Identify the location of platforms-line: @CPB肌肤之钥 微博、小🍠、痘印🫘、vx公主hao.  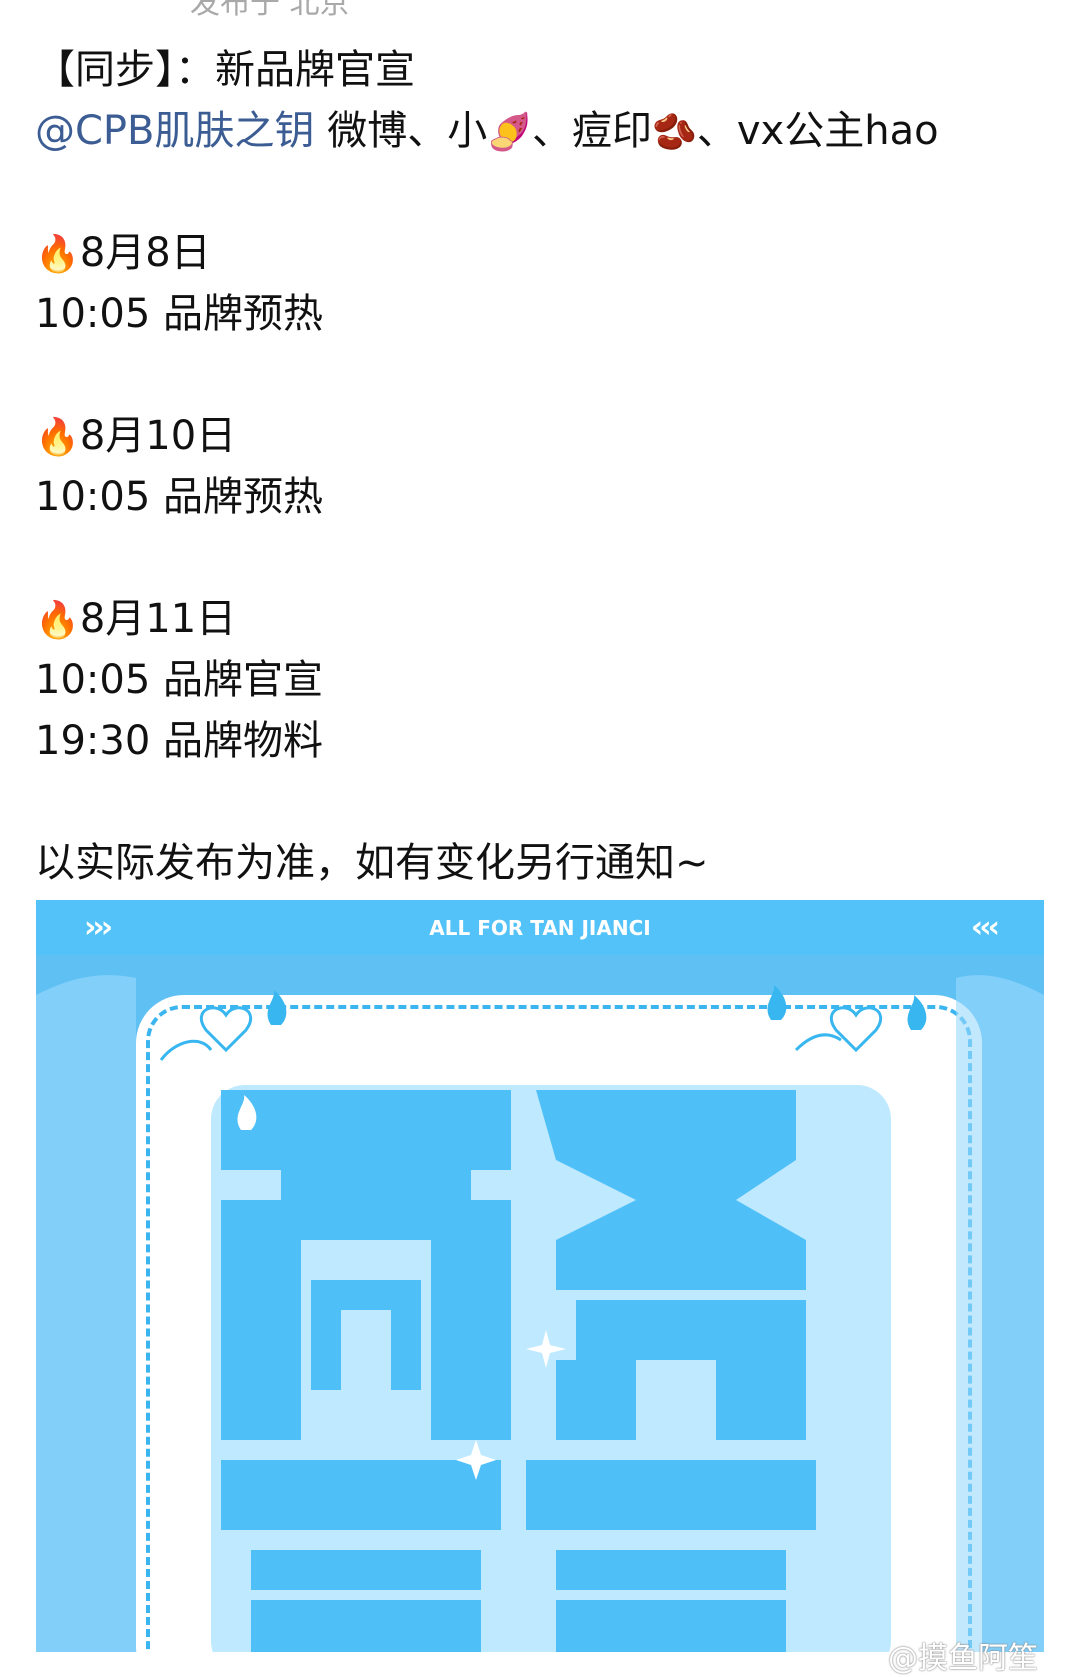
(540, 131).